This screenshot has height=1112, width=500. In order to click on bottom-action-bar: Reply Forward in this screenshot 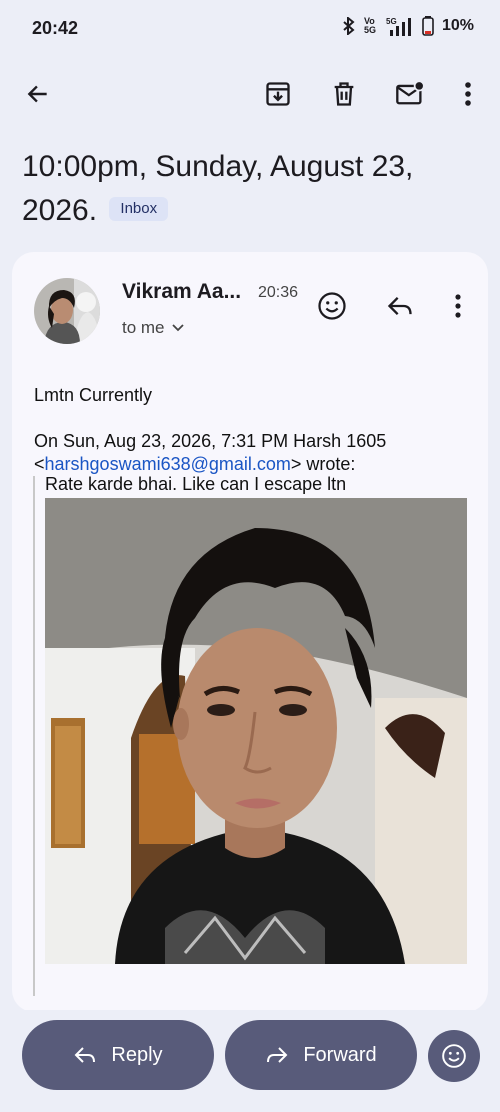, I will do `click(250, 1061)`.